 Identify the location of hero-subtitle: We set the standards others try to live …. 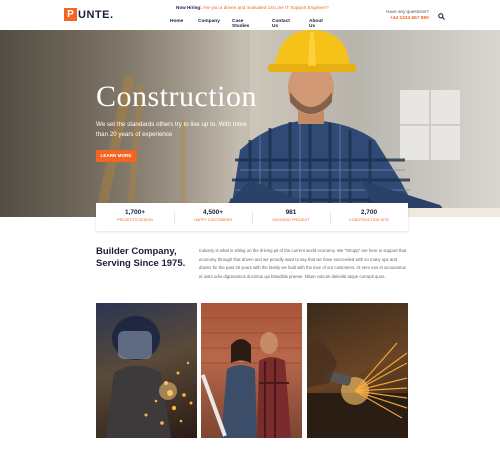
(171, 129).